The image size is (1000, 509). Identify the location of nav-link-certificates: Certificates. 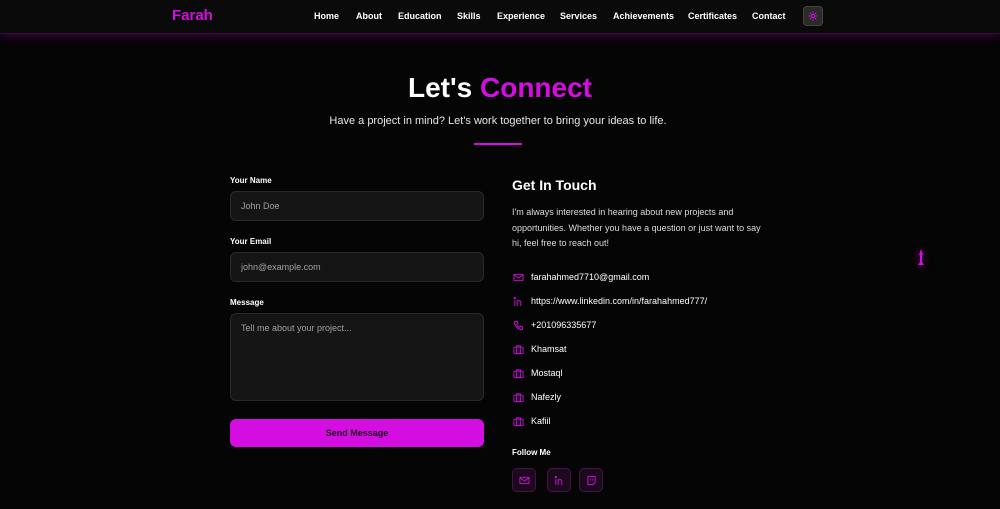
(712, 16).